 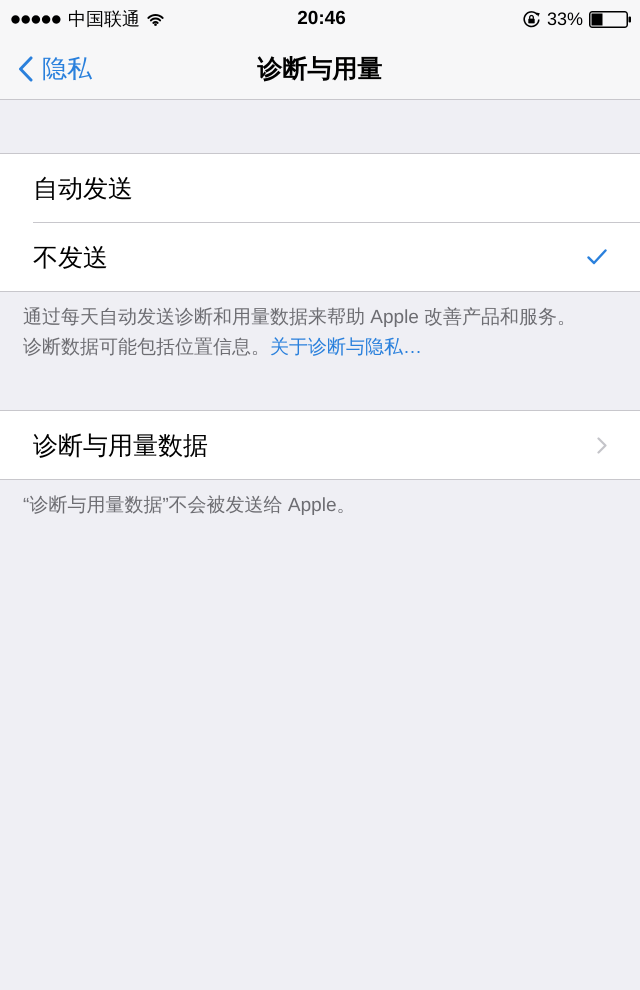 What do you see at coordinates (610, 19) in the screenshot?
I see `battery-icon` at bounding box center [610, 19].